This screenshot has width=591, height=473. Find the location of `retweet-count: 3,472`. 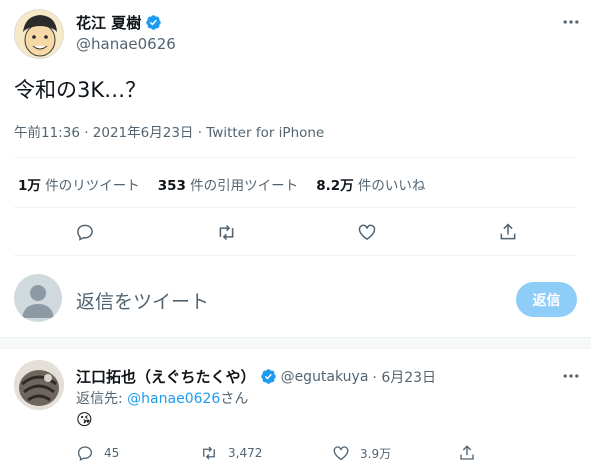

retweet-count: 3,472 is located at coordinates (245, 453).